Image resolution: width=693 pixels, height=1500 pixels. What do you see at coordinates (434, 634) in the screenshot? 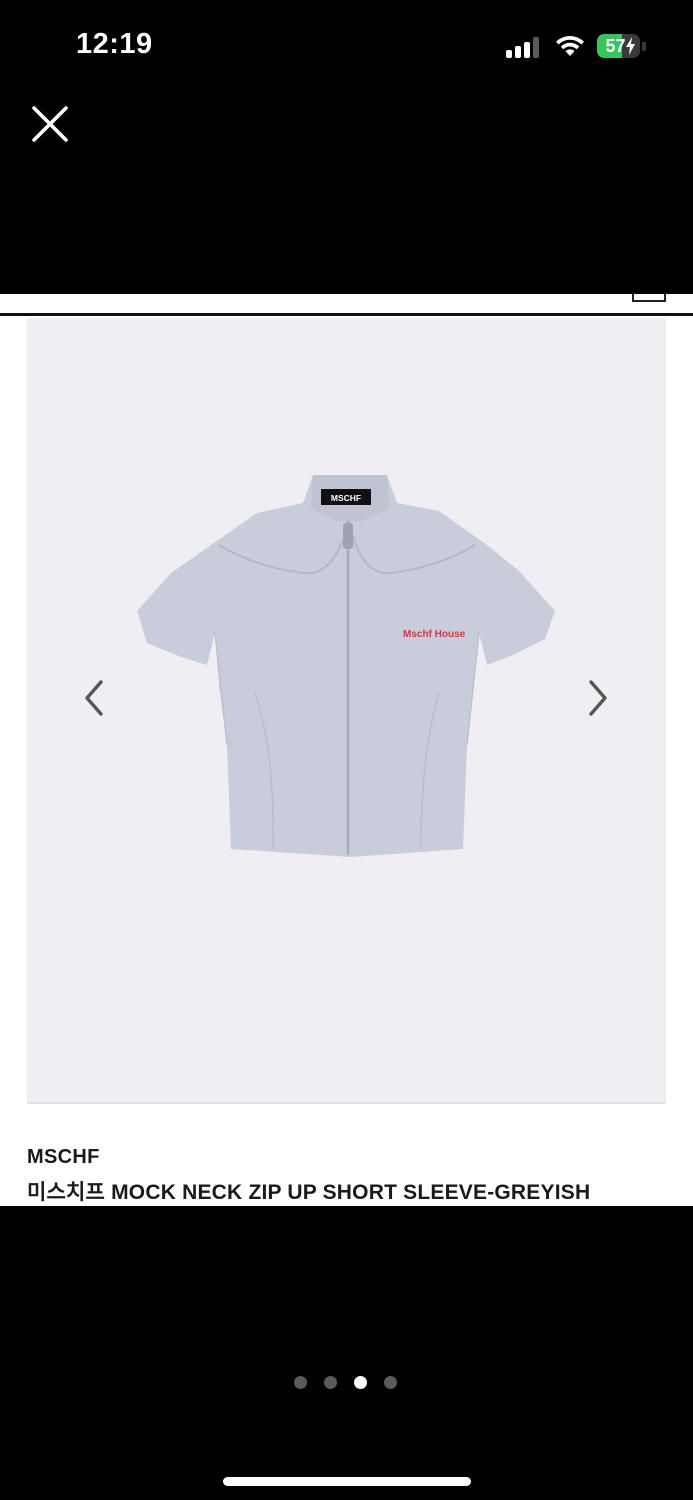
I see `chest-print: Mschf House` at bounding box center [434, 634].